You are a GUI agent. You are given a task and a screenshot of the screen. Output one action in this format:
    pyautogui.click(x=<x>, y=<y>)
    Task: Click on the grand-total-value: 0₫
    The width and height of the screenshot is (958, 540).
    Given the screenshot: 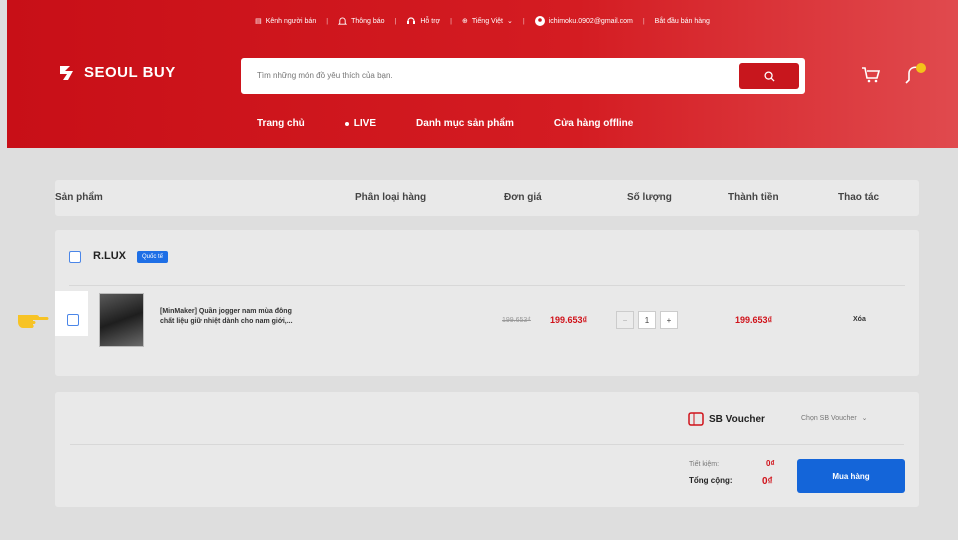 What is the action you would take?
    pyautogui.click(x=767, y=481)
    